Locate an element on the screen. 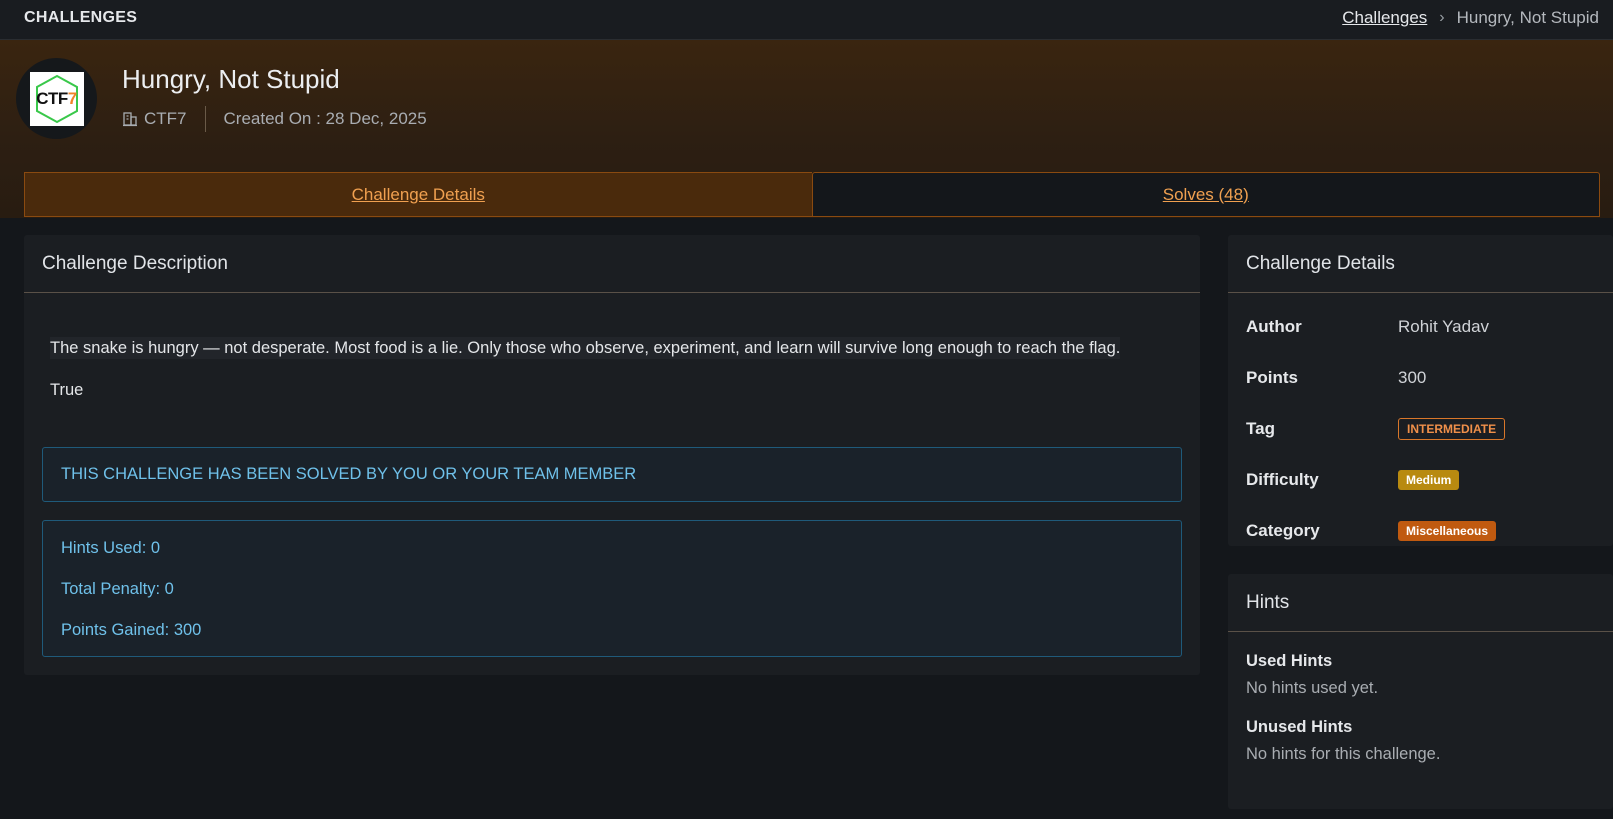 Image resolution: width=1613 pixels, height=819 pixels. used-hints-label: Used Hints is located at coordinates (1289, 661).